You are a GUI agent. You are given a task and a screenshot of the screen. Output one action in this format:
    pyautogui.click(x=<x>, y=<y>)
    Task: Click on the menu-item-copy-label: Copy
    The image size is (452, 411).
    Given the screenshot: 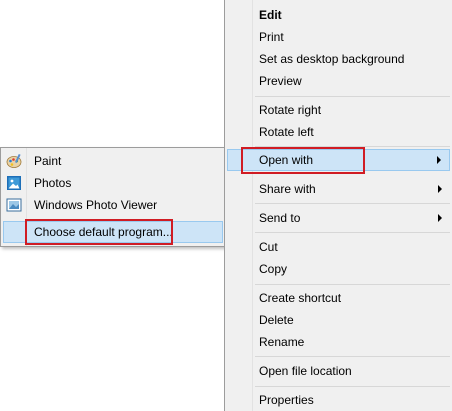 What is the action you would take?
    pyautogui.click(x=273, y=269)
    